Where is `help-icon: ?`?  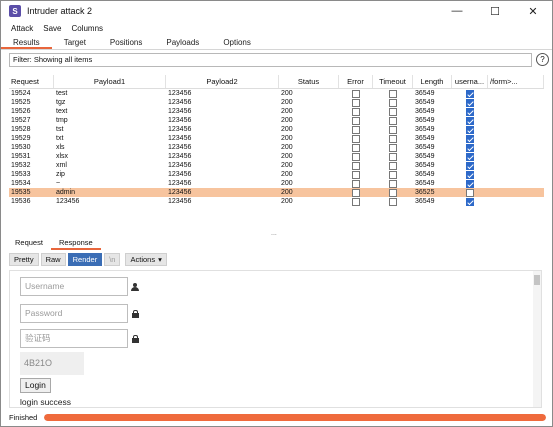 help-icon: ? is located at coordinates (542, 59).